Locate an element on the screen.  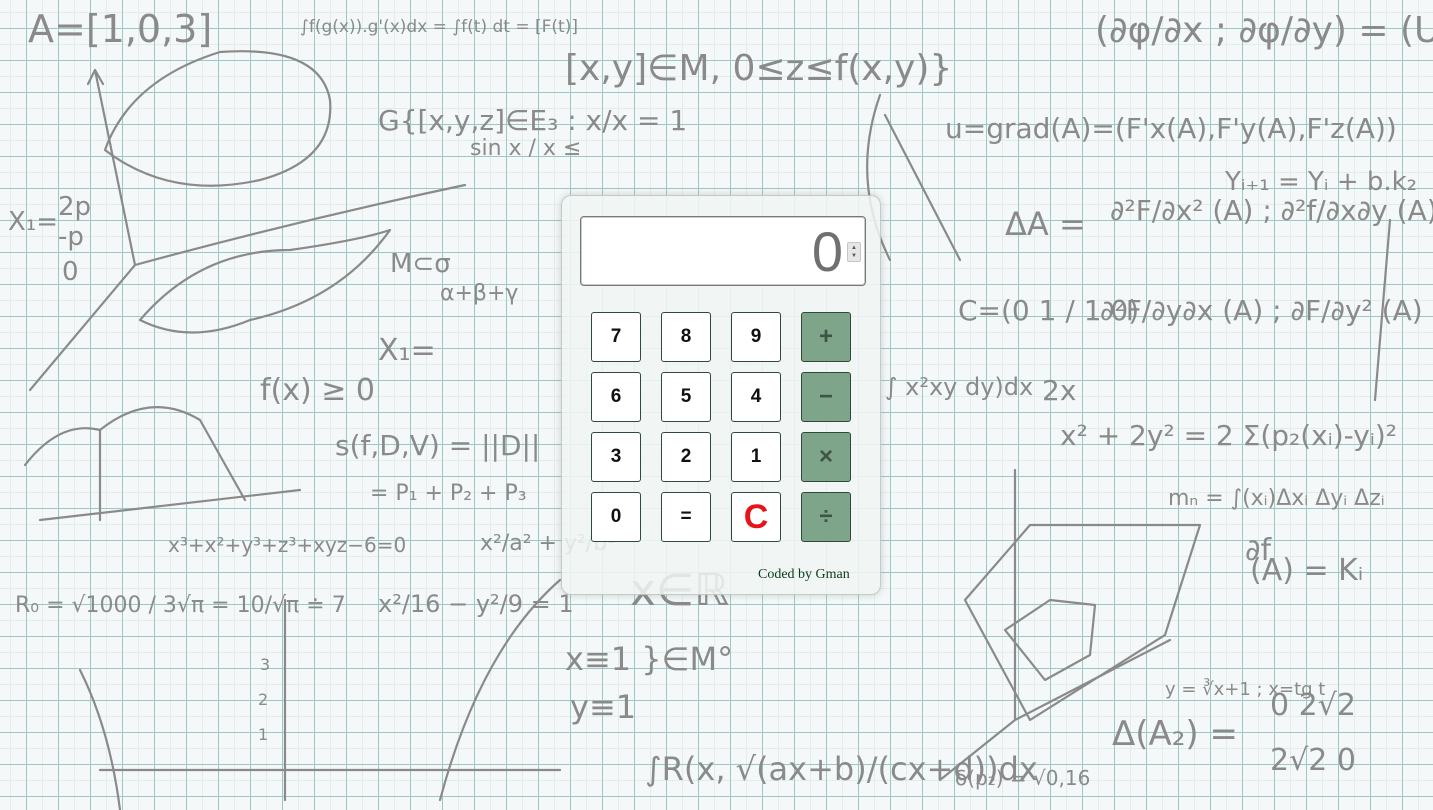
svg-text: (A) = Kᵢ is located at coordinates (1306, 570).